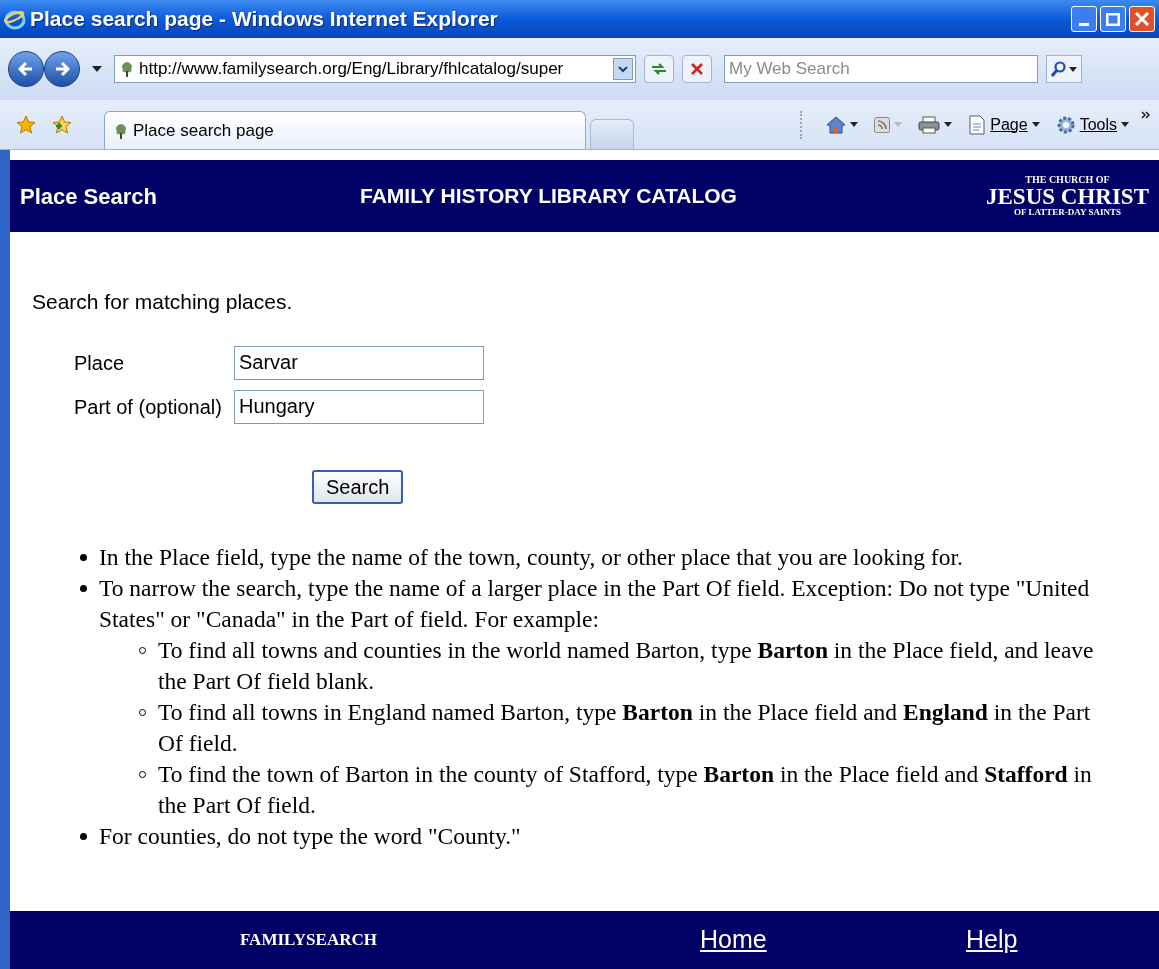 The height and width of the screenshot is (969, 1159). What do you see at coordinates (310, 836) in the screenshot?
I see `instruction-text: For counties, do not type the word "County."` at bounding box center [310, 836].